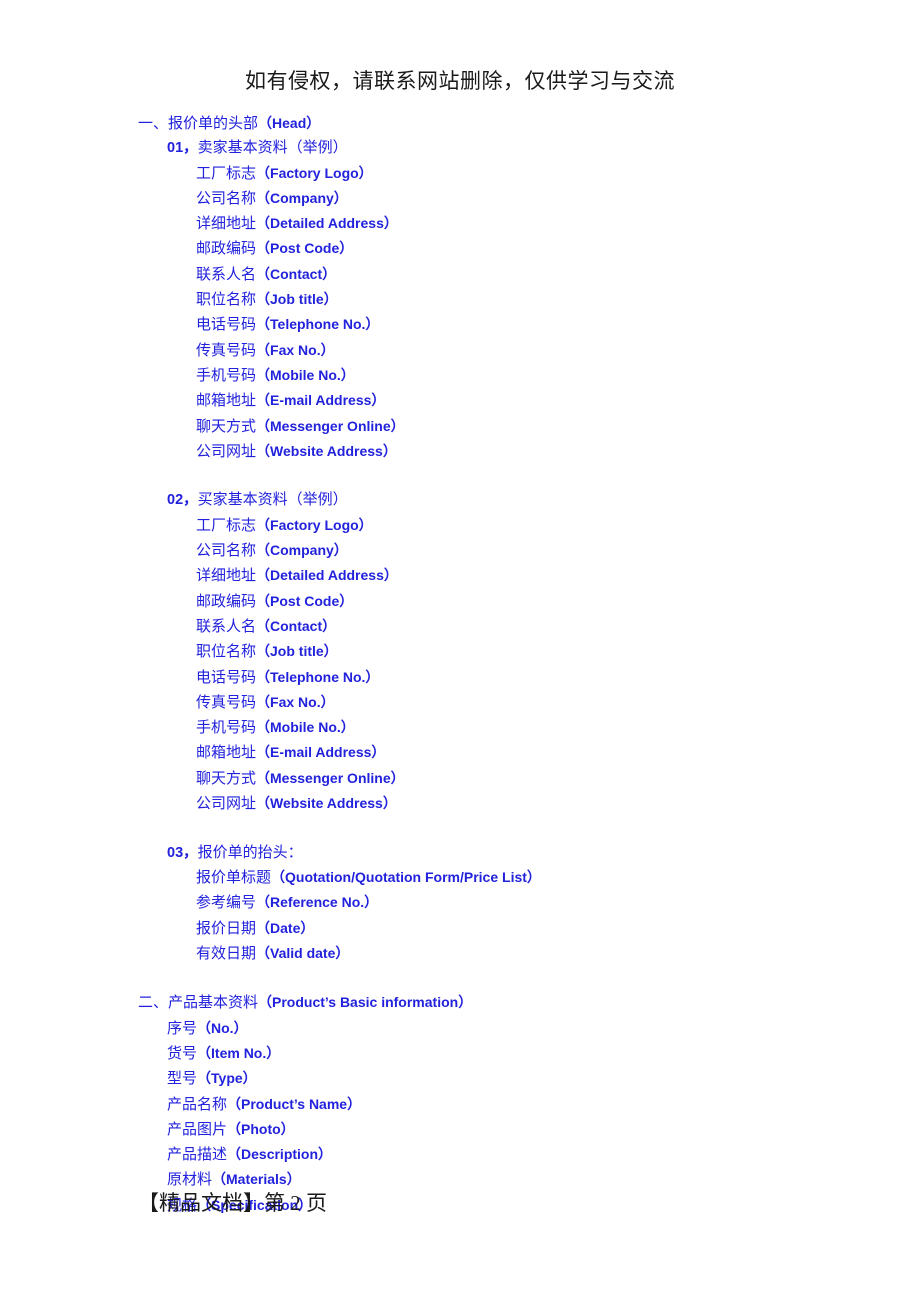  Describe the element at coordinates (197, 1129) in the screenshot. I see `outline-item-label-zh: 产品图片` at that location.